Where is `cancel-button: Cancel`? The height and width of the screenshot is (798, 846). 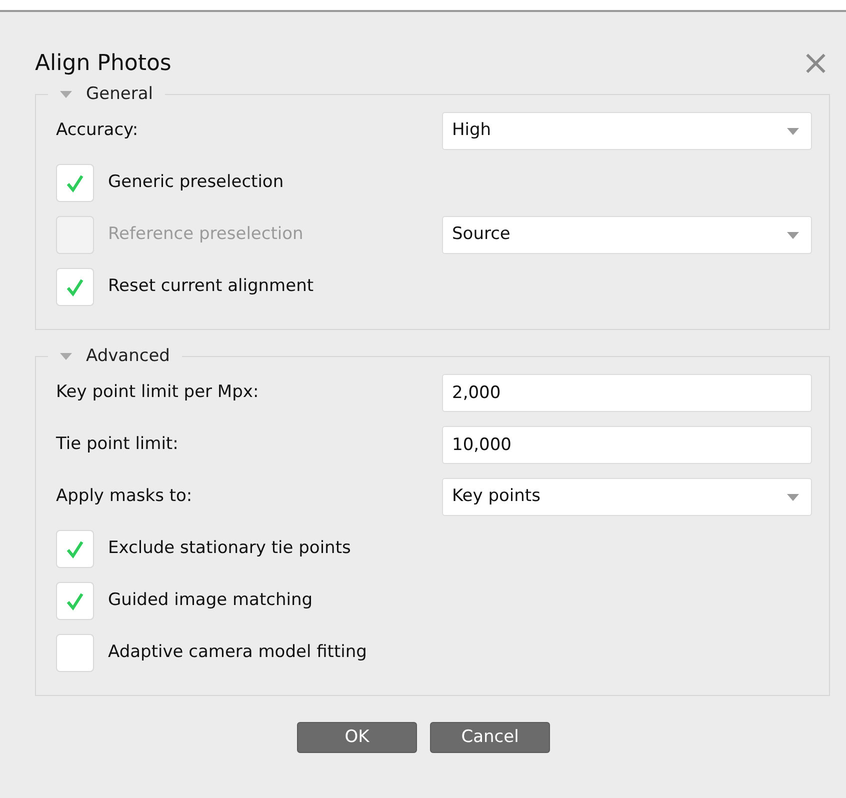 cancel-button: Cancel is located at coordinates (490, 737).